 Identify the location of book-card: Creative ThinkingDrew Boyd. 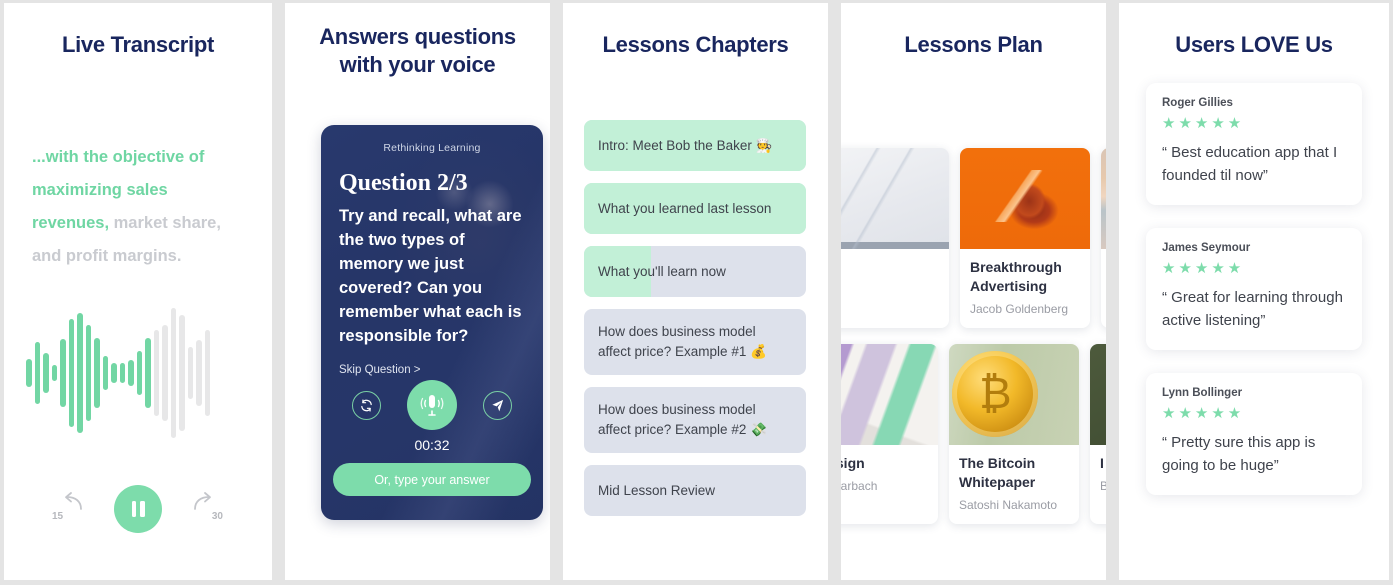
(1103, 238).